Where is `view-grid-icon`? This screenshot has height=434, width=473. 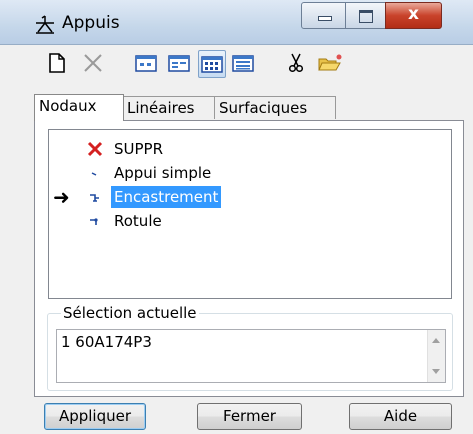 view-grid-icon is located at coordinates (212, 64).